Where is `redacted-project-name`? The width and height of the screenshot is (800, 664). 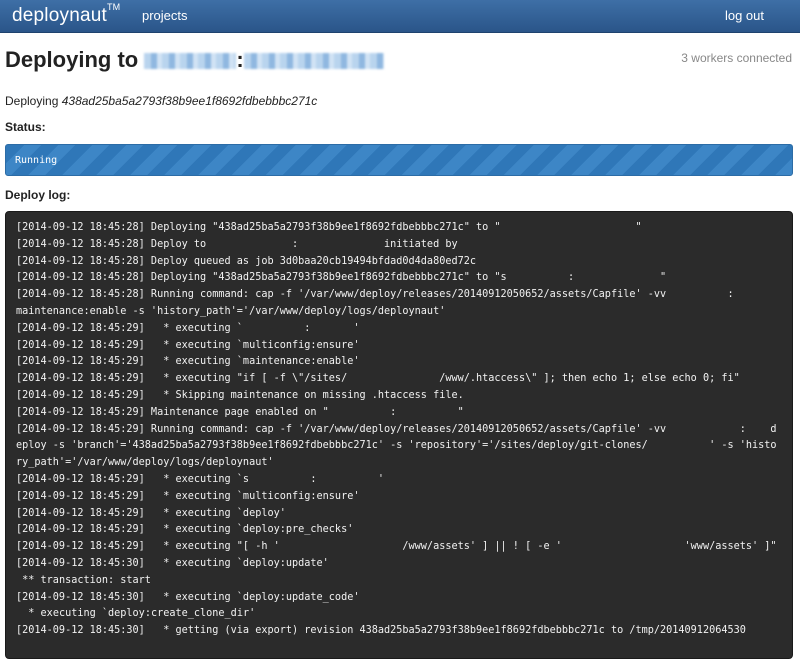
redacted-project-name is located at coordinates (190, 61).